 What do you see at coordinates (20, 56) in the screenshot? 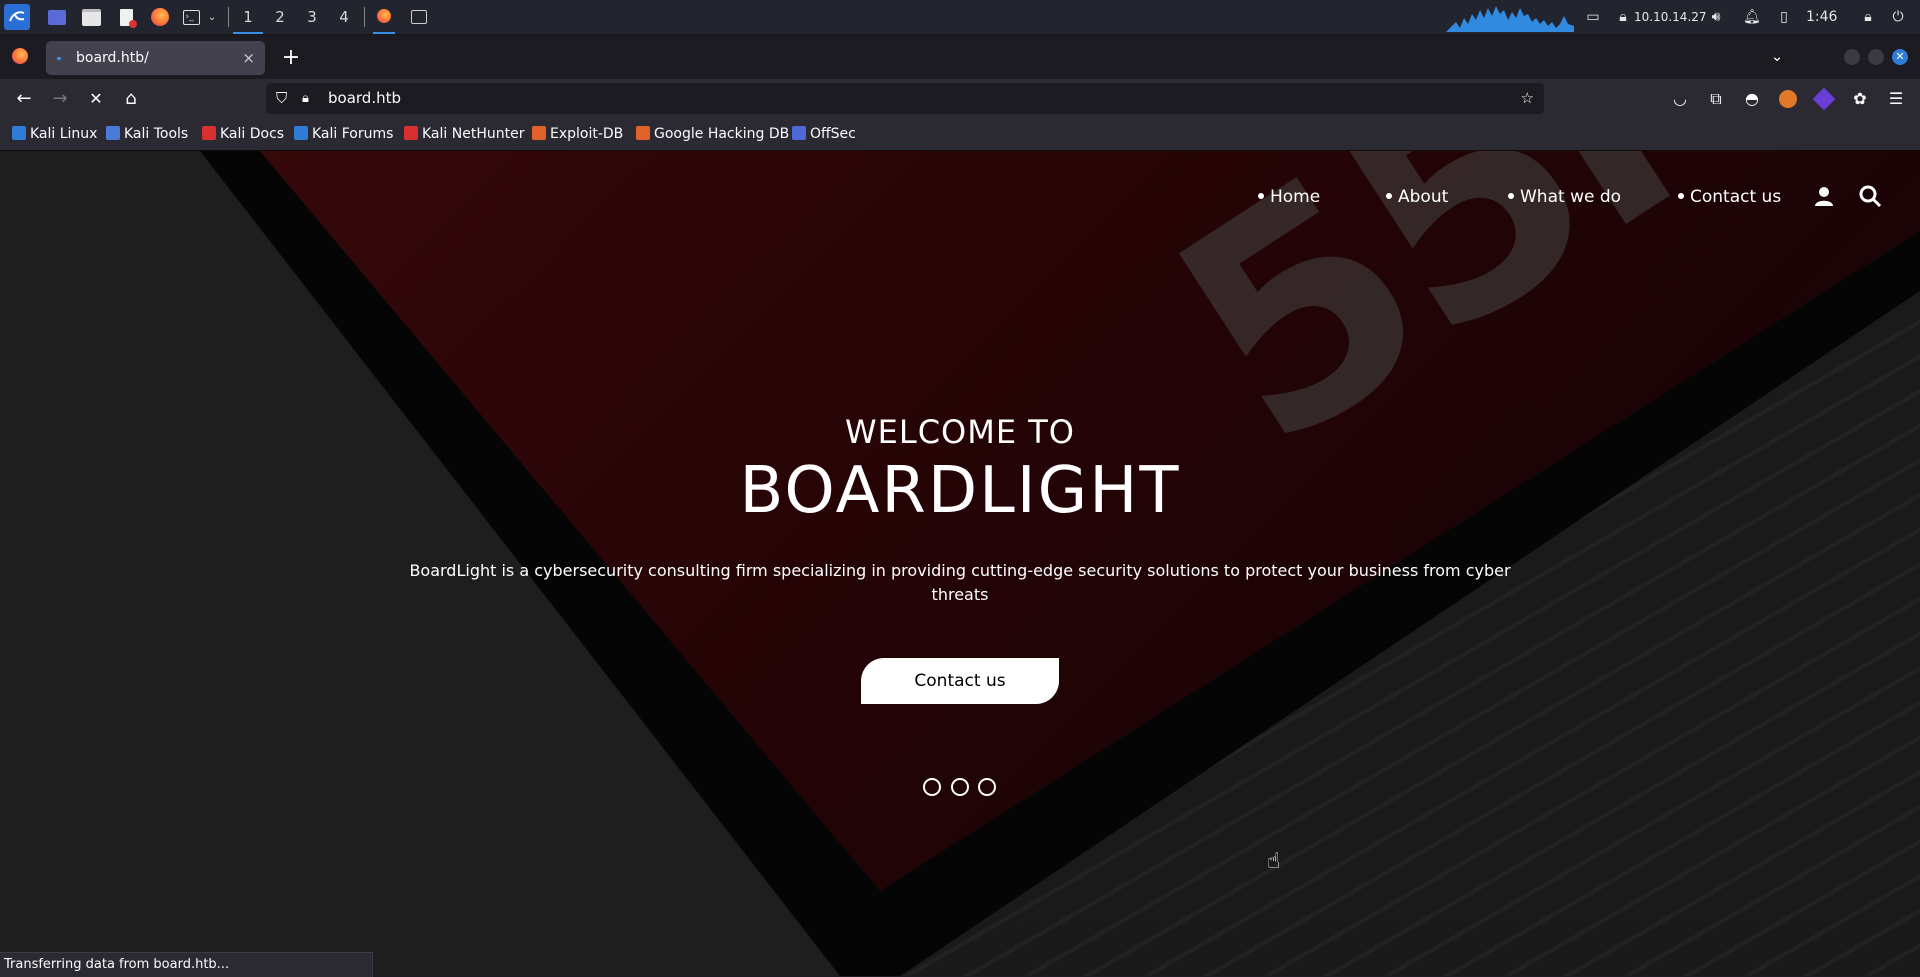
I see `firefox-view-icon` at bounding box center [20, 56].